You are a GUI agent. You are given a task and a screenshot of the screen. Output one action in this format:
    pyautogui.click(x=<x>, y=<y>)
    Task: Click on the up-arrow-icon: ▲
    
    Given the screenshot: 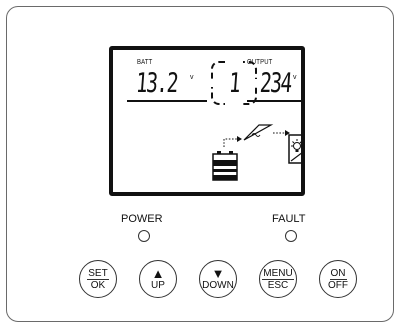 What is the action you would take?
    pyautogui.click(x=158, y=273)
    